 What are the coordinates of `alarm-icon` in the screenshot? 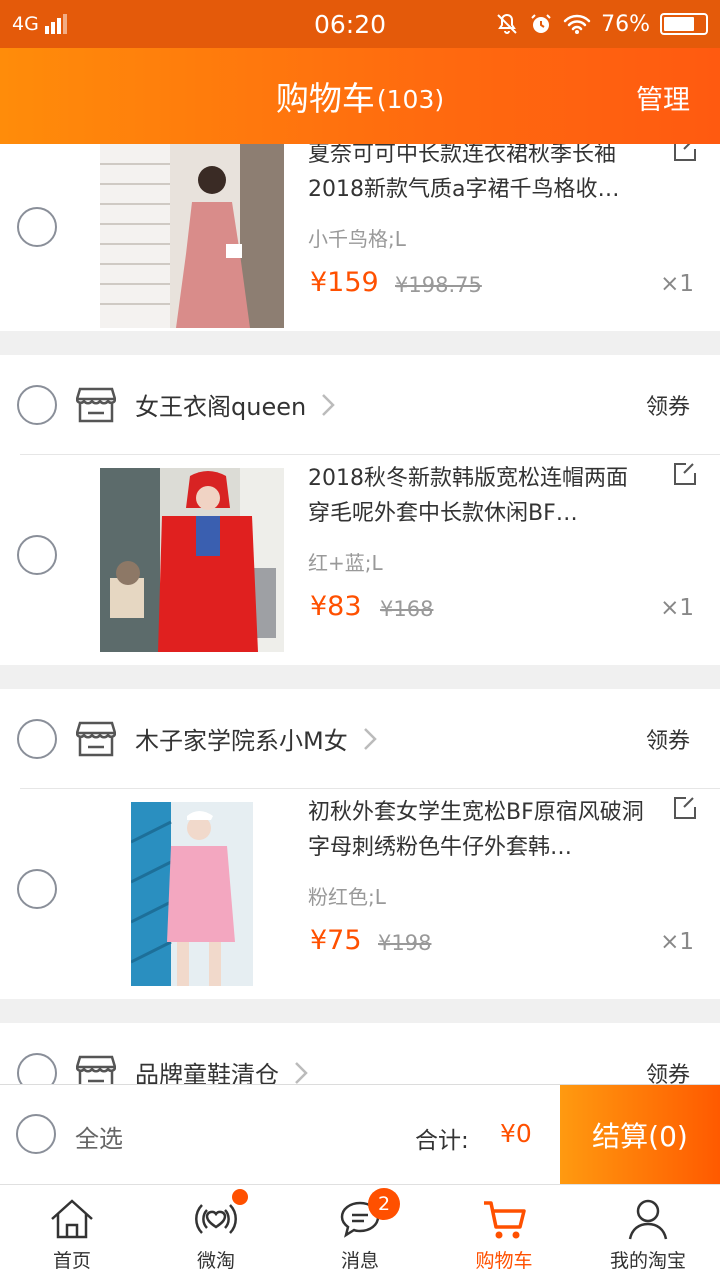 It's located at (541, 23).